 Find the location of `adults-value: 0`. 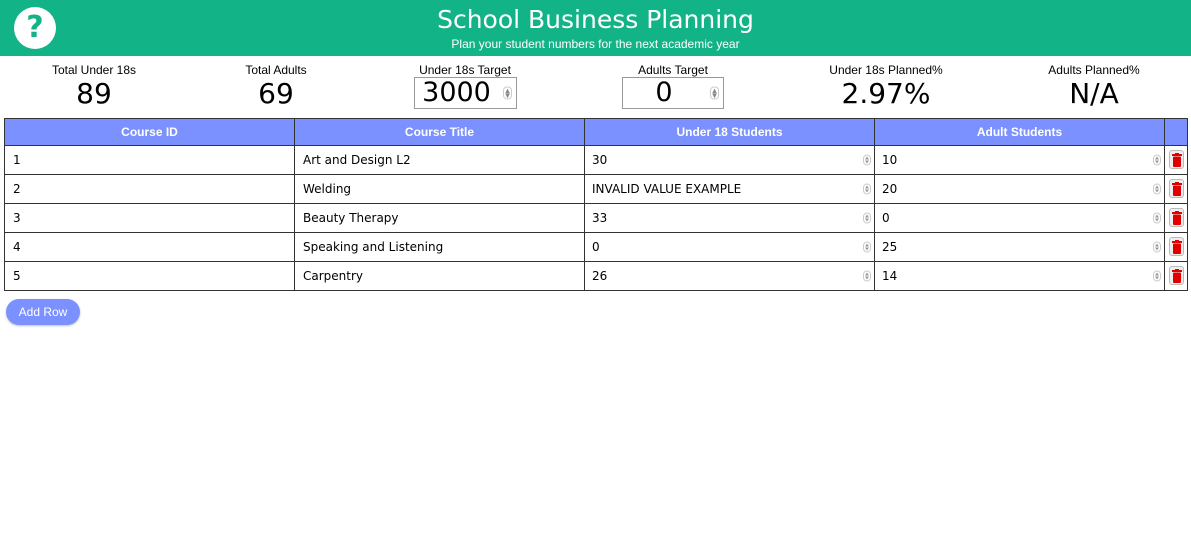

adults-value: 0 is located at coordinates (886, 217).